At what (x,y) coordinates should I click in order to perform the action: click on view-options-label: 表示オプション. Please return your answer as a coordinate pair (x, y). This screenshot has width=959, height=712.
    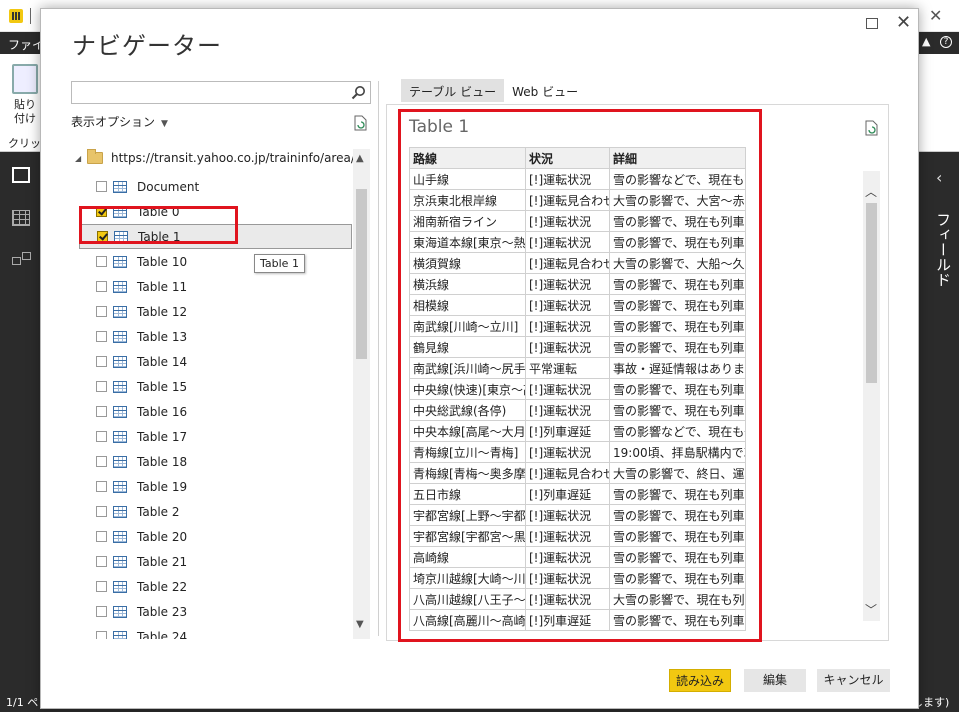
    Looking at the image, I should click on (113, 122).